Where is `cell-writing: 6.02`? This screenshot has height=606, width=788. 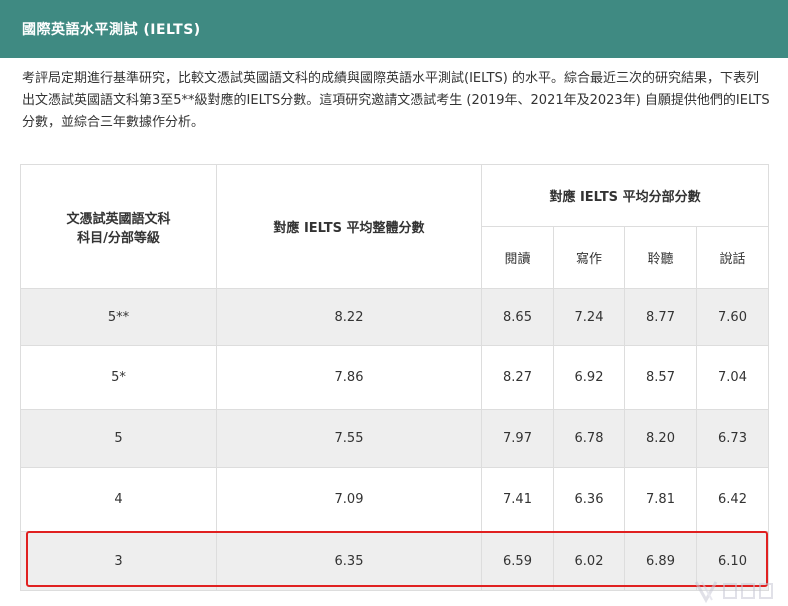 cell-writing: 6.02 is located at coordinates (589, 561).